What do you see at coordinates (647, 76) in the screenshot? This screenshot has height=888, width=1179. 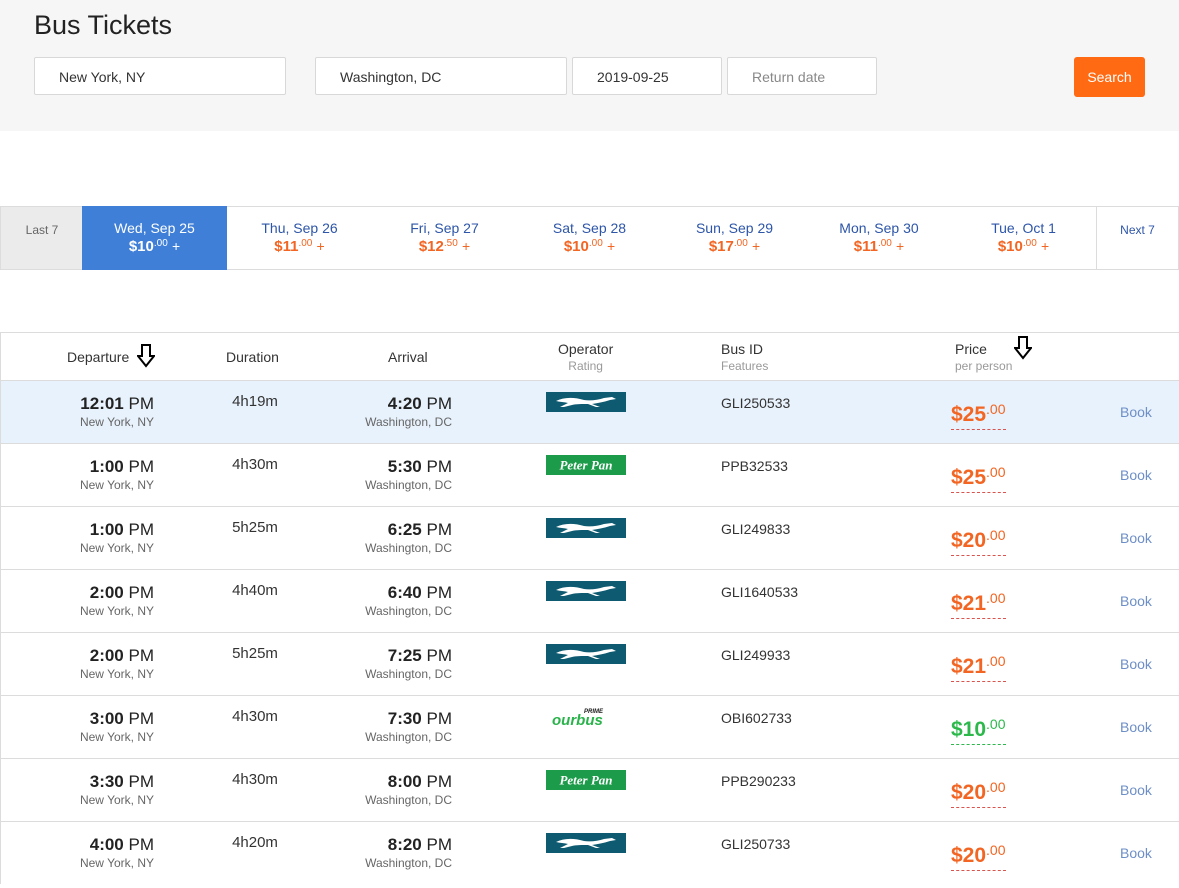 I see `depart-date-field: 2019-09-25` at bounding box center [647, 76].